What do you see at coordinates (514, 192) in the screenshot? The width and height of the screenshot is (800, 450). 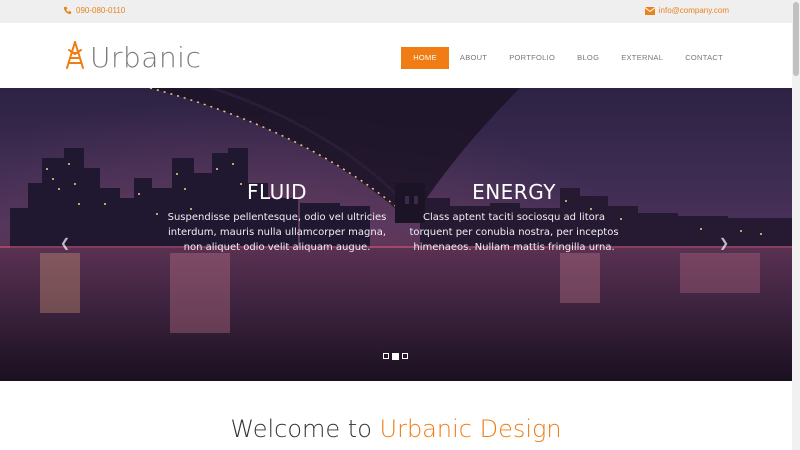 I see `slide-title-2: ENERGY` at bounding box center [514, 192].